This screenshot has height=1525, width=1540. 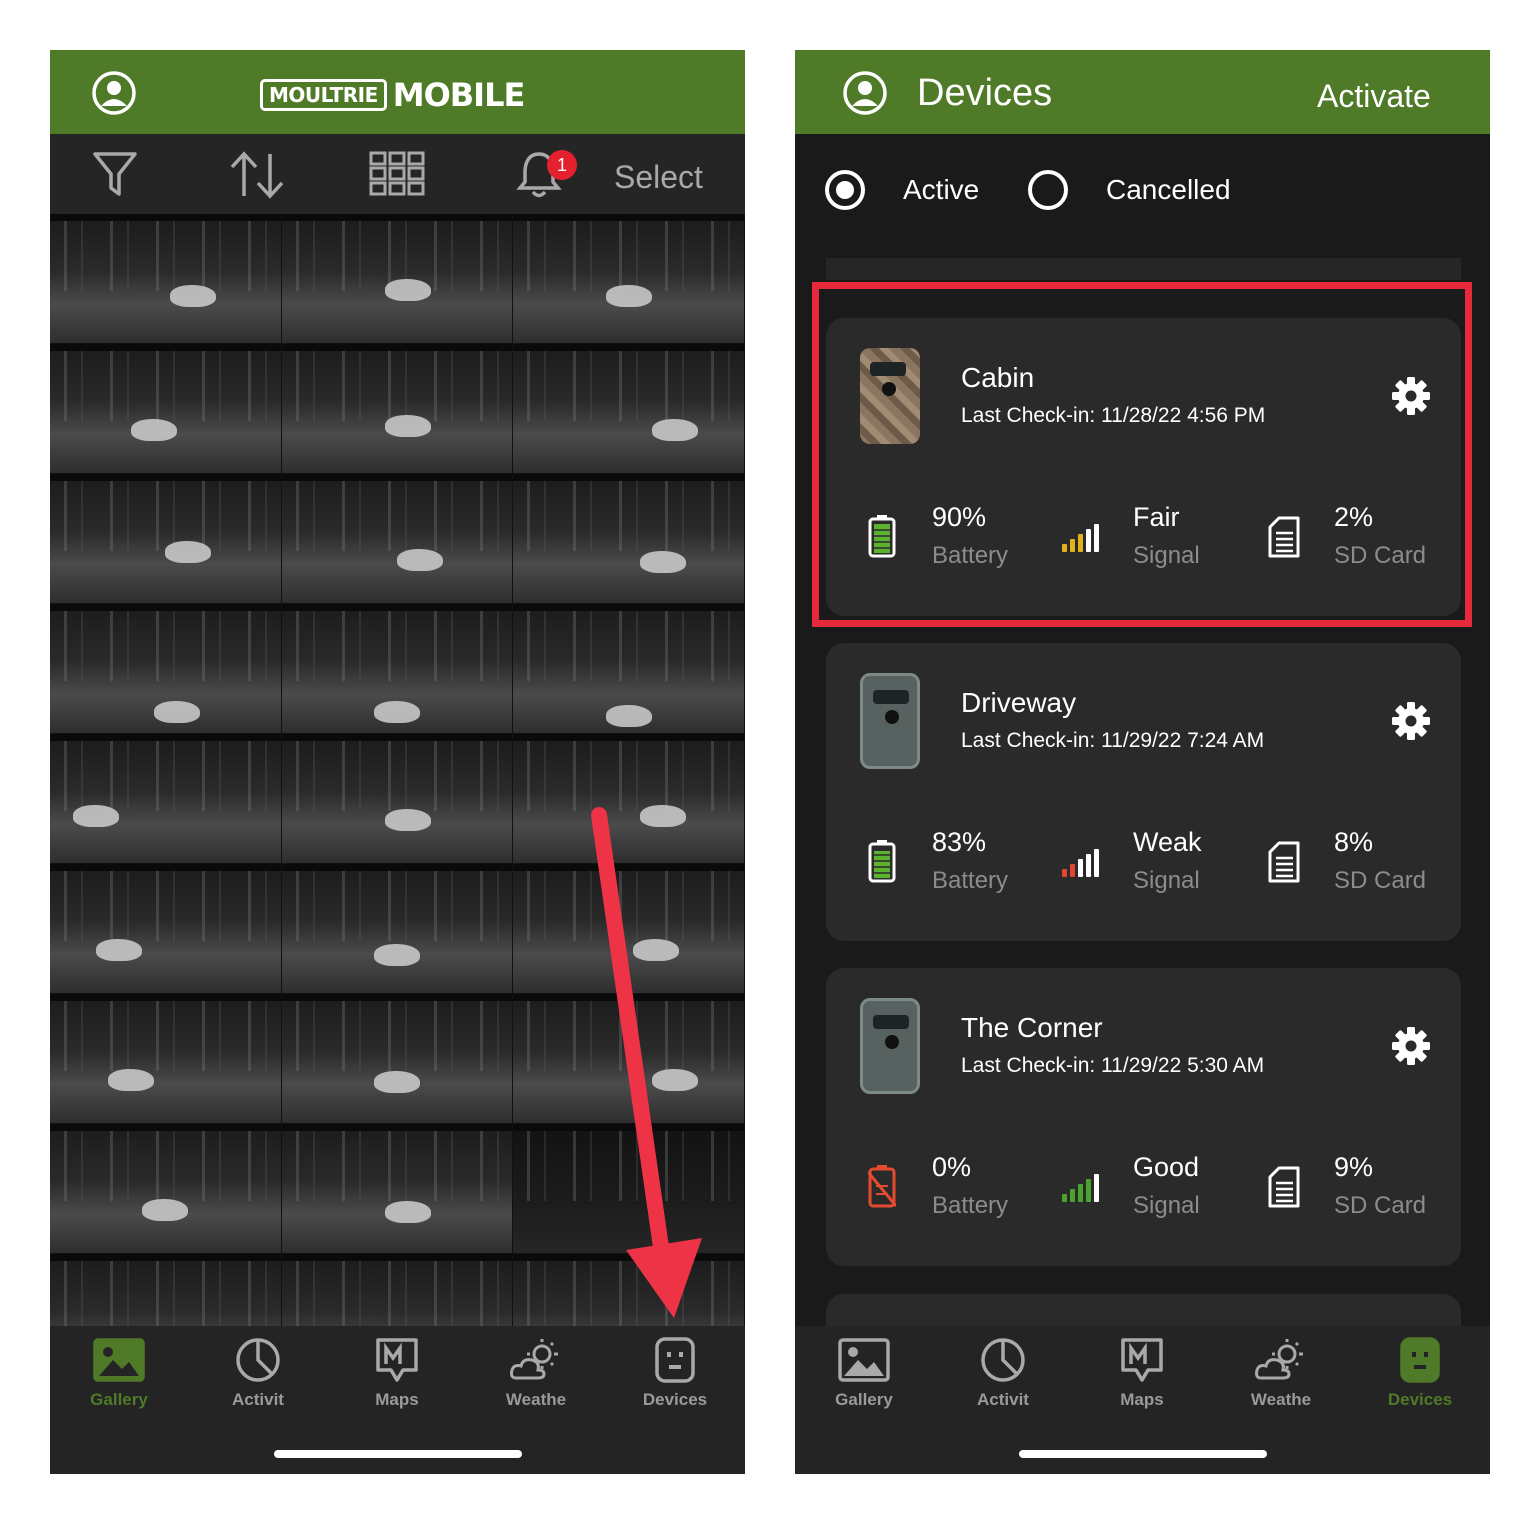 I want to click on active-radio, so click(x=845, y=190).